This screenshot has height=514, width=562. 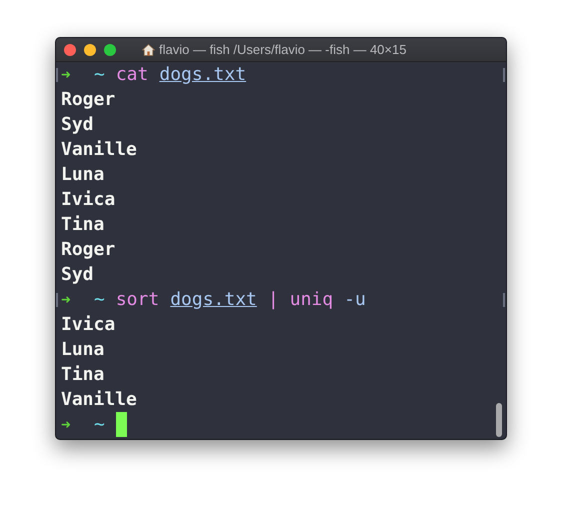 I want to click on command-name: sort, so click(x=138, y=300).